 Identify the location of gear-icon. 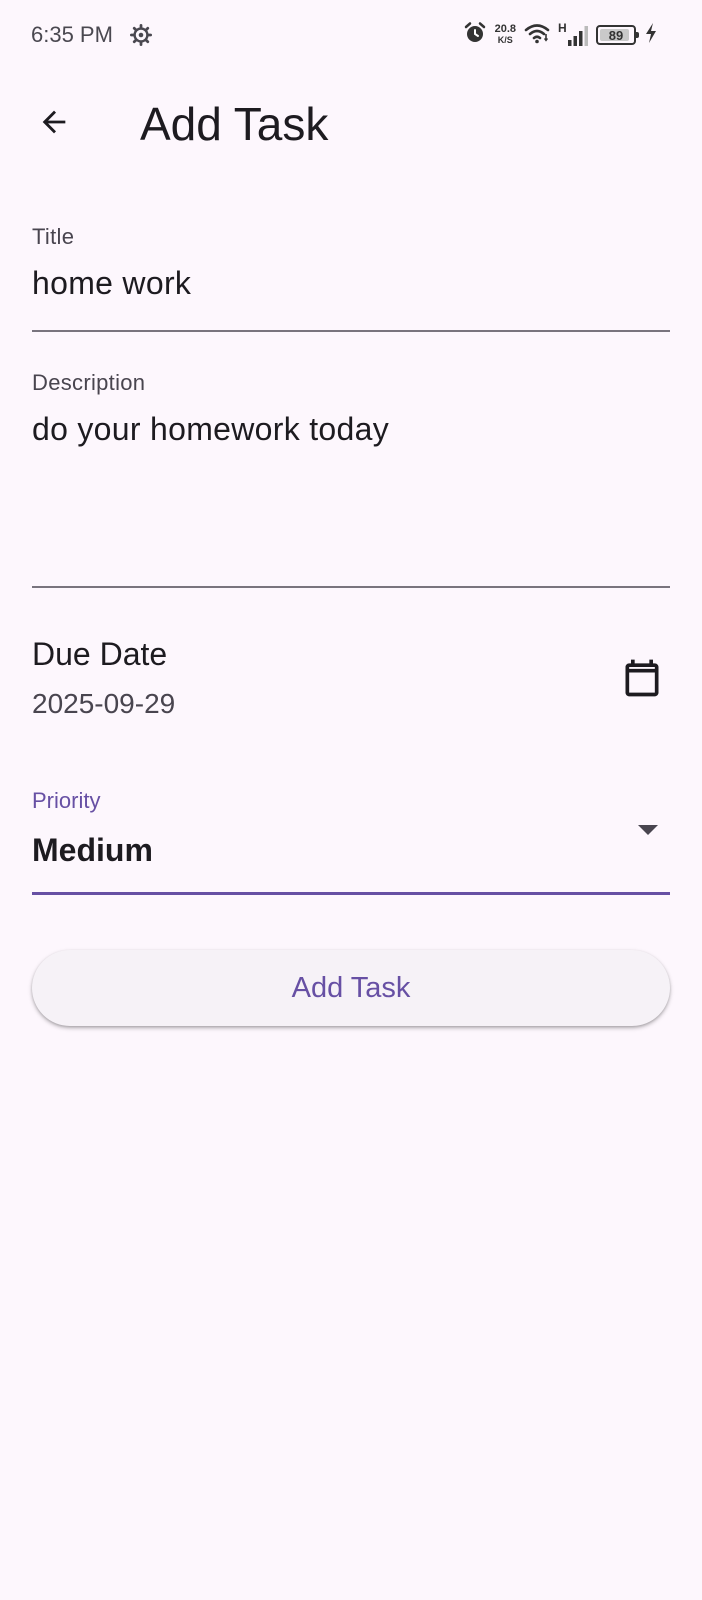
(141, 35).